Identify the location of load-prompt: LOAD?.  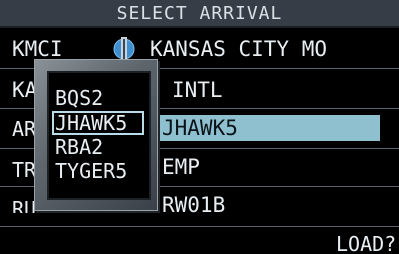
(366, 243).